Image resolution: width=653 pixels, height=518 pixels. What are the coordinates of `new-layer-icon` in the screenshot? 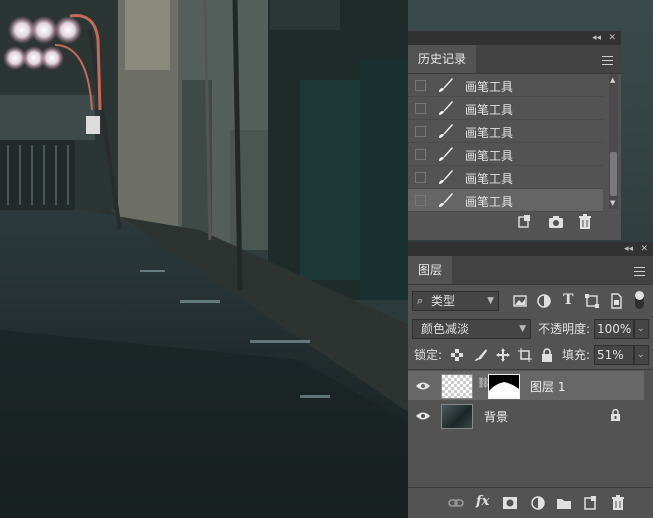 It's located at (590, 503).